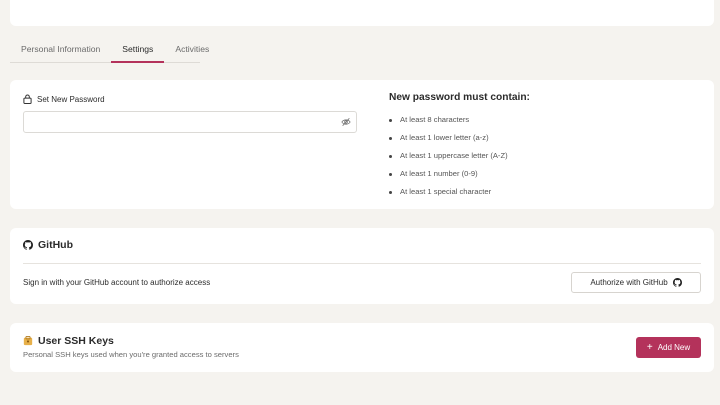  Describe the element at coordinates (71, 99) in the screenshot. I see `password-label: Set New Password` at that location.